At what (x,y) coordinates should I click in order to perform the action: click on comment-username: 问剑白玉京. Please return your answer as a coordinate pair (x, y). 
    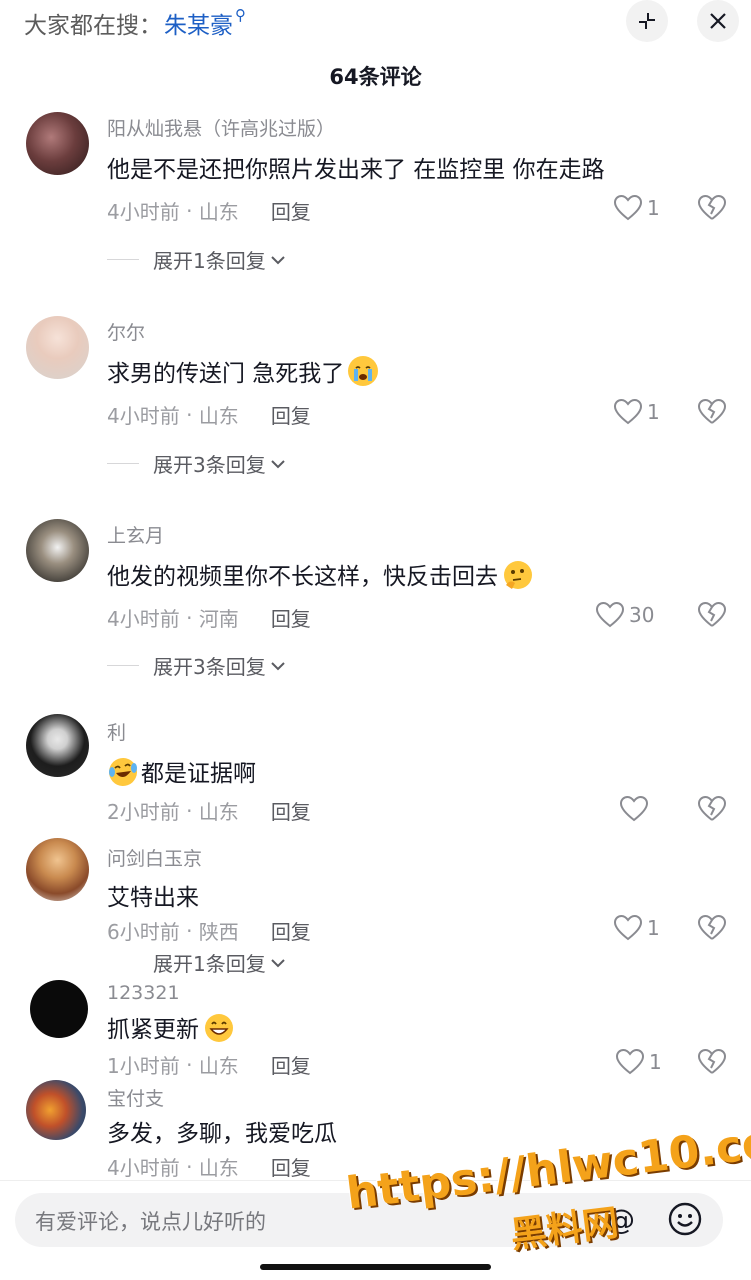
    Looking at the image, I should click on (154, 857).